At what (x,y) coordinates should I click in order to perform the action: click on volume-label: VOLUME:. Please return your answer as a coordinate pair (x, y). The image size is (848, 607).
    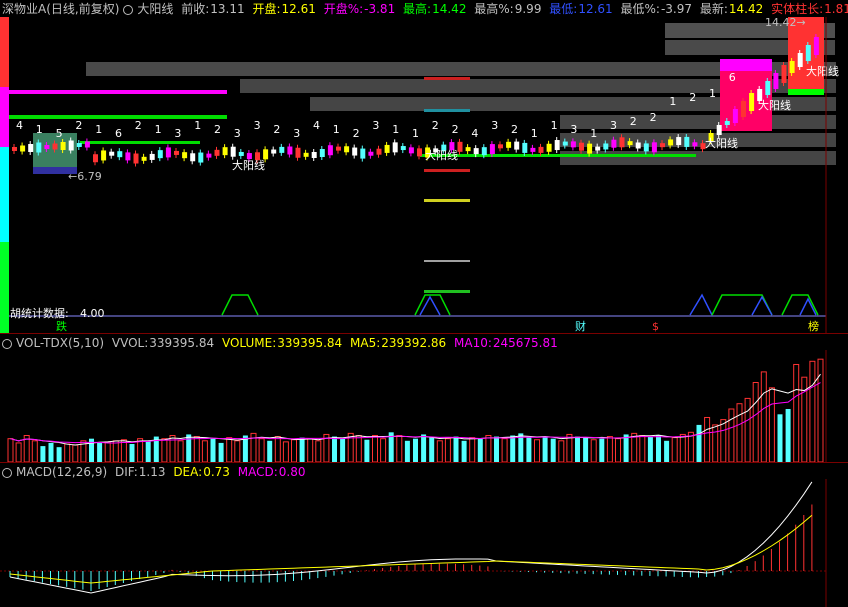
    Looking at the image, I should click on (249, 343).